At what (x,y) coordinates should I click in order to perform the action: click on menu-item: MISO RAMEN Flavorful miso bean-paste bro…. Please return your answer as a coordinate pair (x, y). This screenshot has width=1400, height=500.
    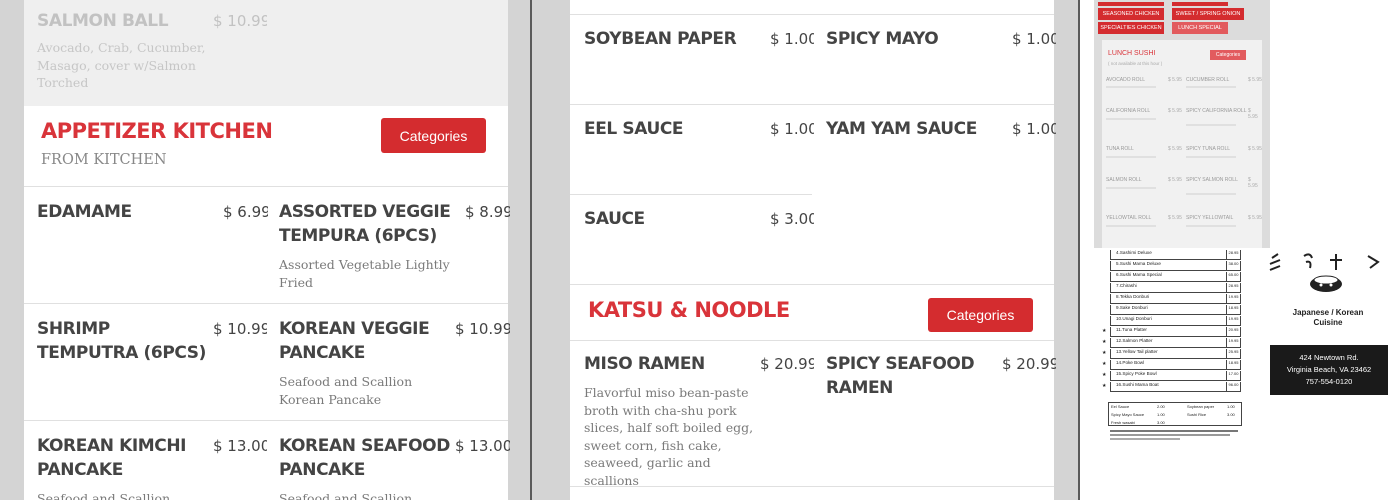
    Looking at the image, I should click on (670, 420).